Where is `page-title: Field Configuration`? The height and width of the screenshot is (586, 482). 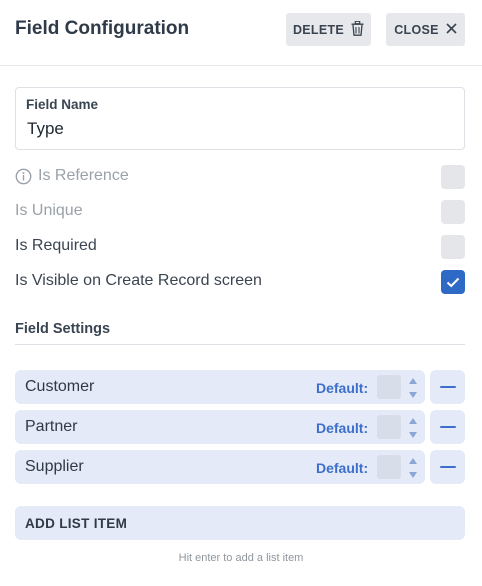
page-title: Field Configuration is located at coordinates (102, 28).